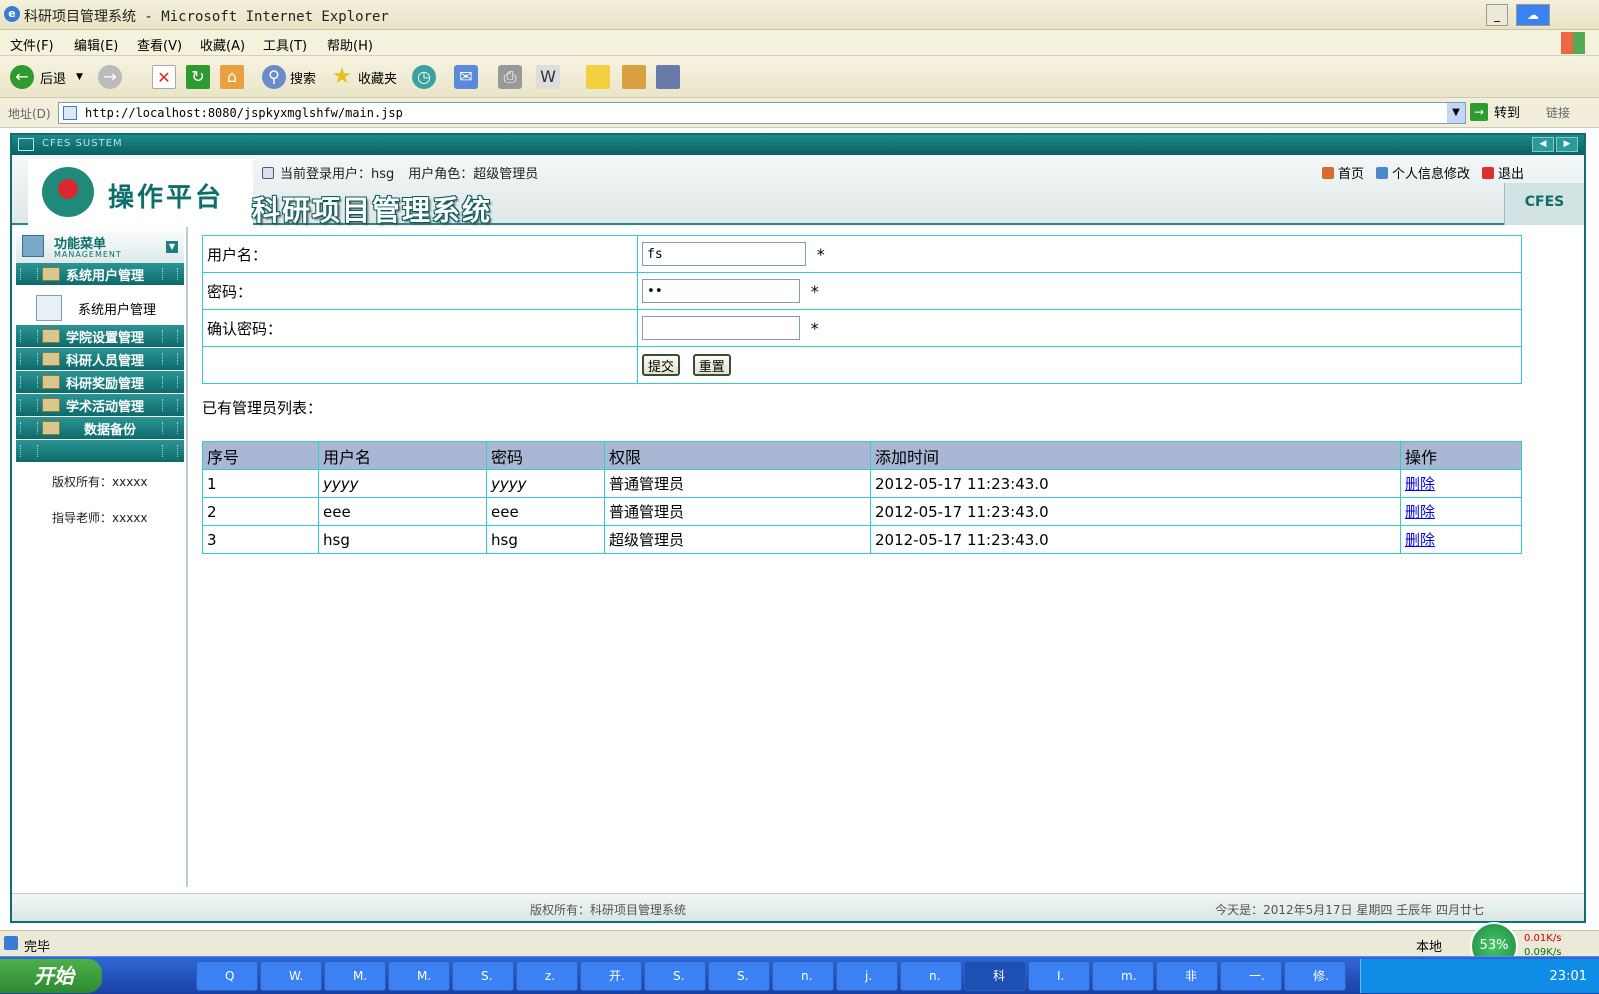 This screenshot has height=994, width=1599. What do you see at coordinates (33, 246) in the screenshot?
I see `menu-book-icon` at bounding box center [33, 246].